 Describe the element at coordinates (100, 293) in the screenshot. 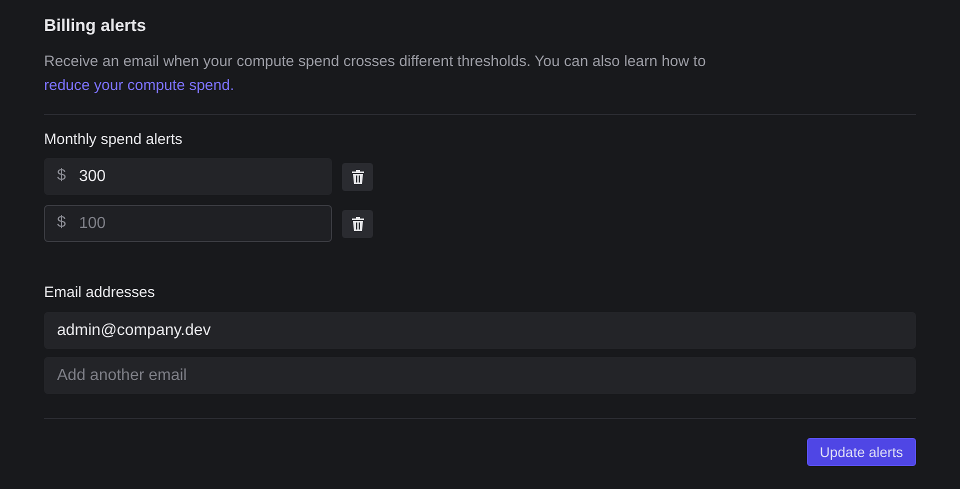

I see `field-label: Email addresses` at that location.